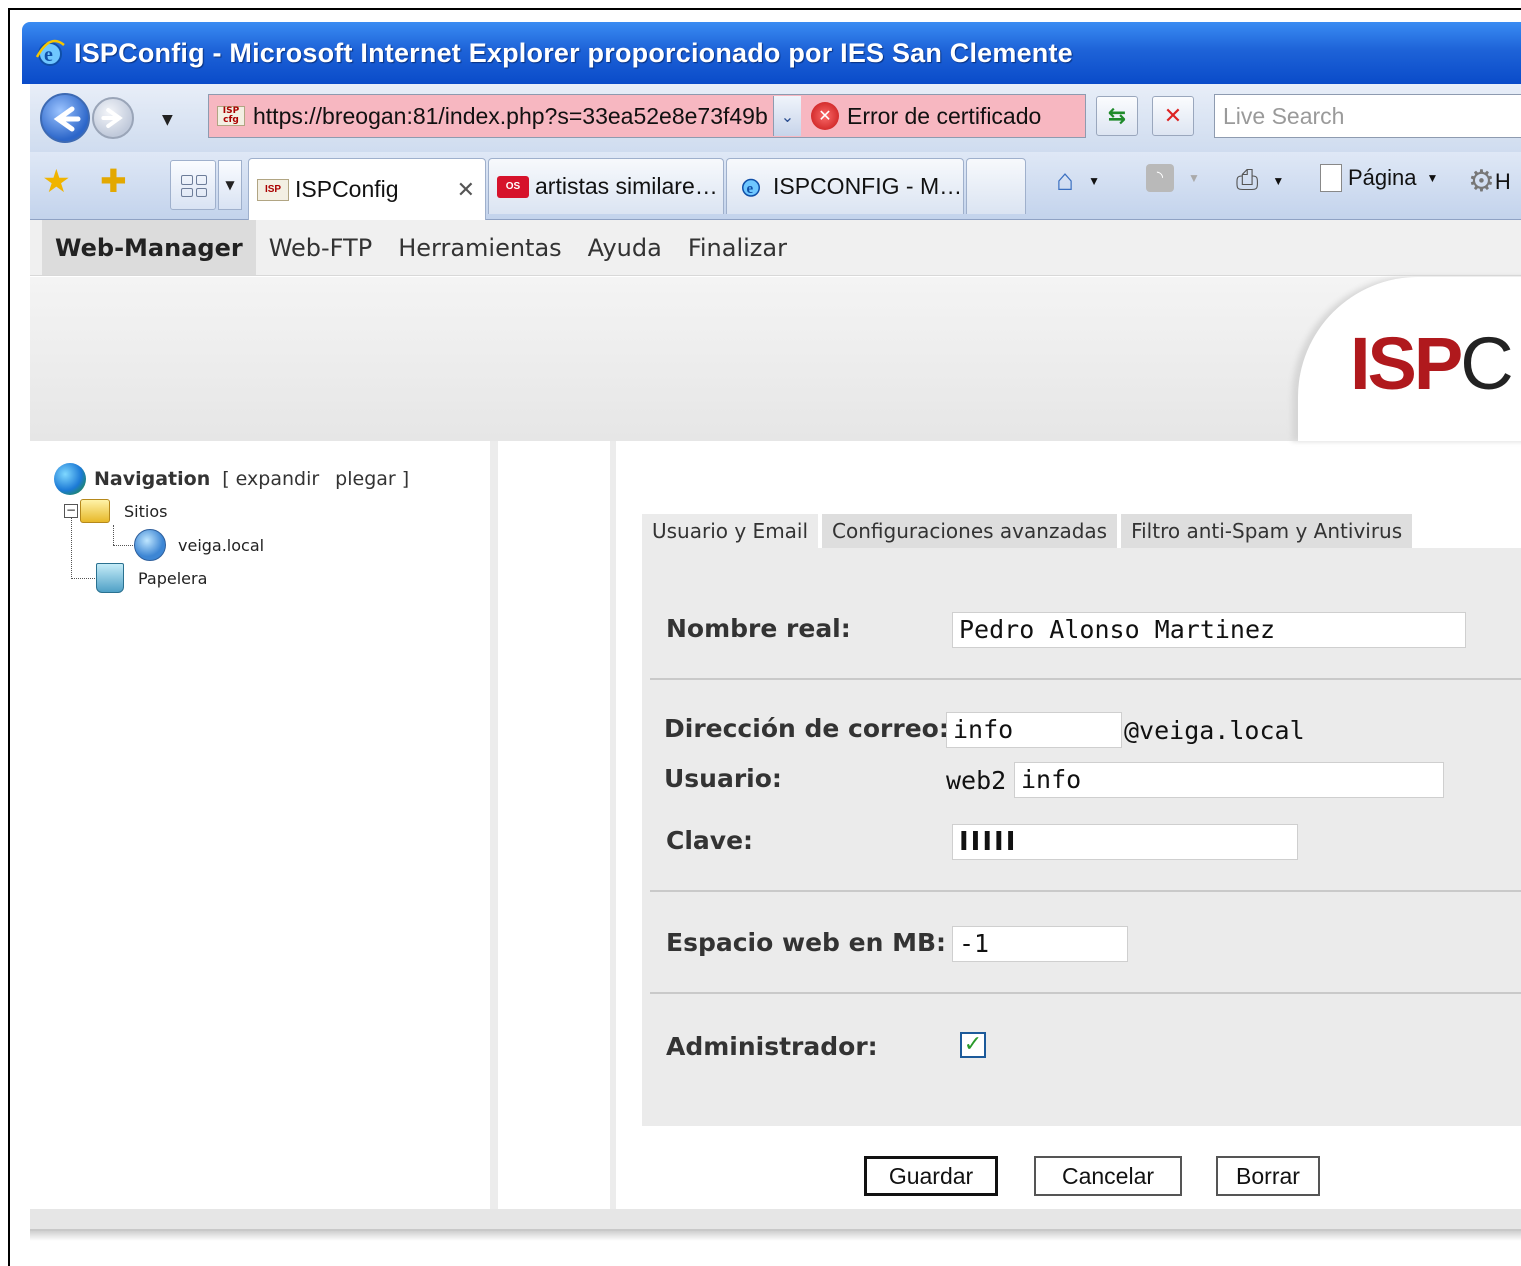 This screenshot has width=1521, height=1266. What do you see at coordinates (1125, 842) in the screenshot?
I see `clave-input: IIIII` at bounding box center [1125, 842].